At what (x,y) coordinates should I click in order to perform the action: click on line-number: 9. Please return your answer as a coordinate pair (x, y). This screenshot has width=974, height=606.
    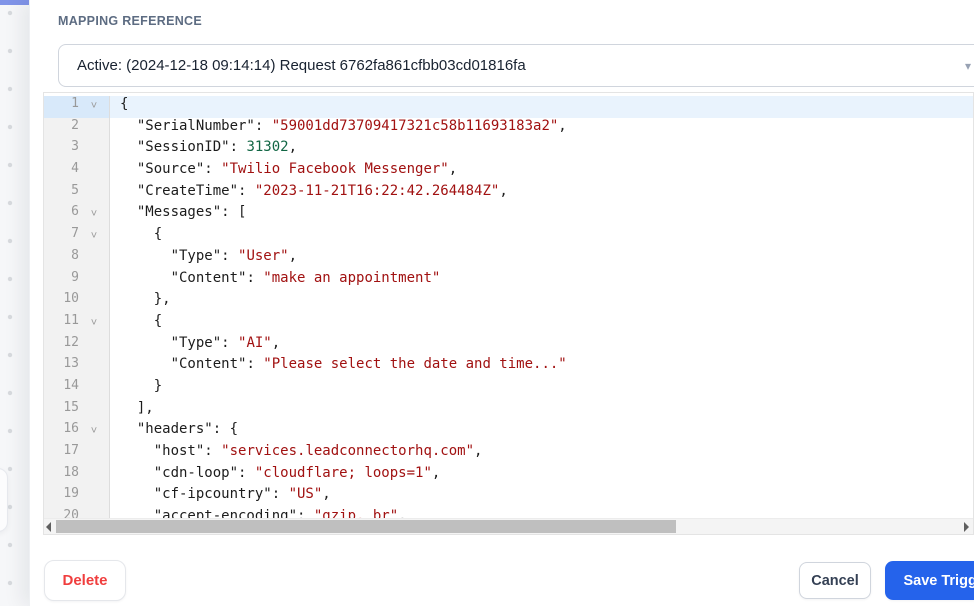
    Looking at the image, I should click on (75, 277).